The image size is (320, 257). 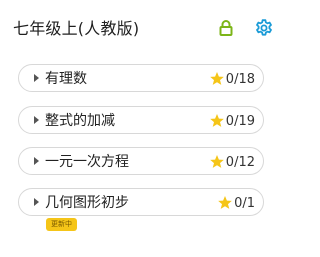 I want to click on chapter-item: 一元一次方程 0/12, so click(x=141, y=161).